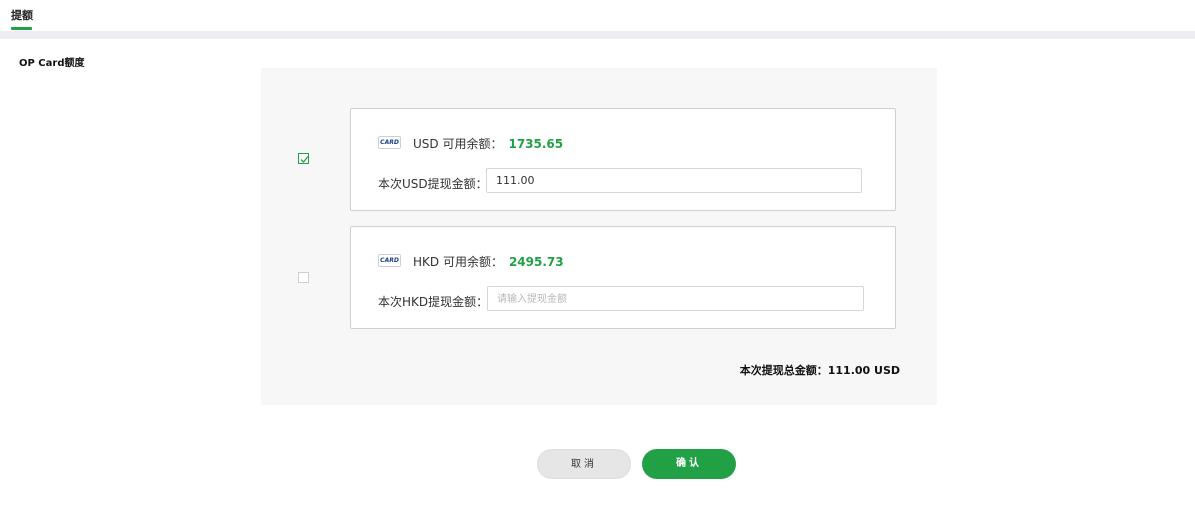 Image resolution: width=1195 pixels, height=513 pixels. Describe the element at coordinates (623, 159) in the screenshot. I see `usd-card: CARD USD 可用余额： 1735.65 本次USD提现金额：` at that location.